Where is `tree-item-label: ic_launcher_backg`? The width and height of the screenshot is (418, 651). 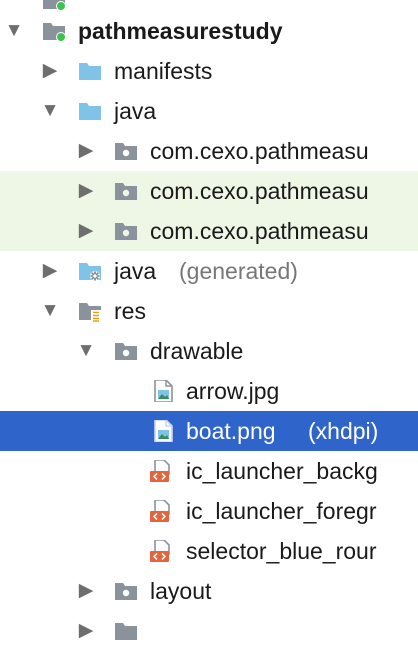 tree-item-label: ic_launcher_backg is located at coordinates (282, 471).